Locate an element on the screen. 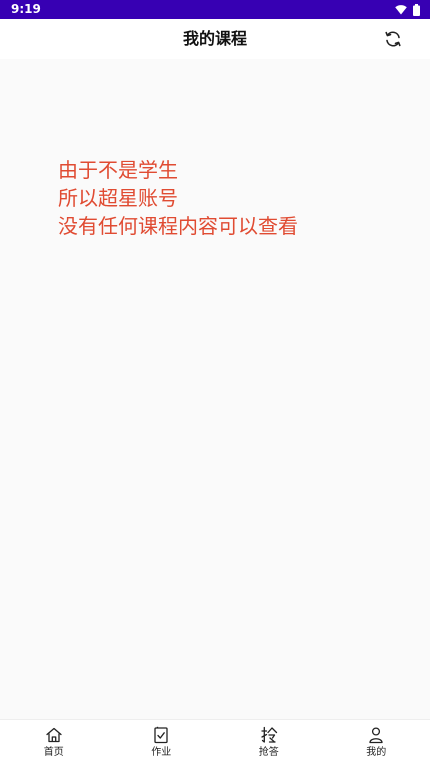 The width and height of the screenshot is (430, 766). nav-item-homework: 作业 is located at coordinates (162, 743).